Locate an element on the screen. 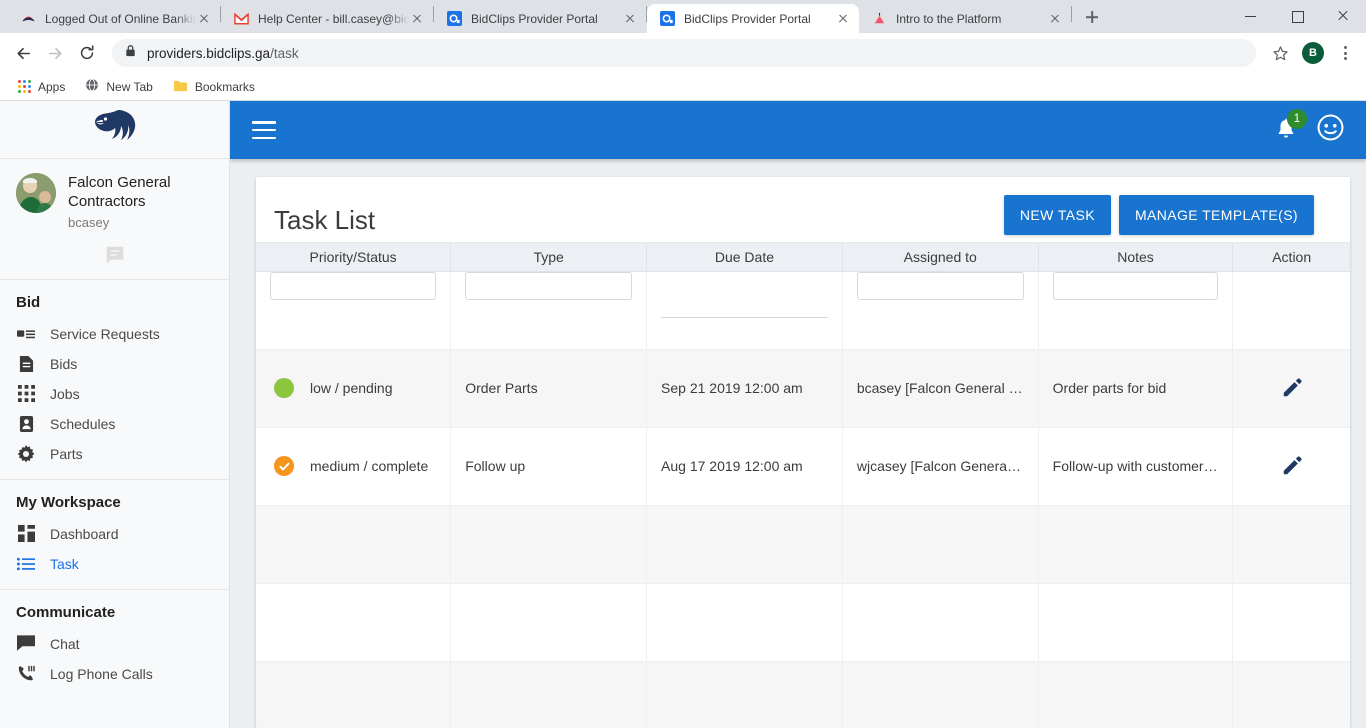  dashboard-icon is located at coordinates (26, 534).